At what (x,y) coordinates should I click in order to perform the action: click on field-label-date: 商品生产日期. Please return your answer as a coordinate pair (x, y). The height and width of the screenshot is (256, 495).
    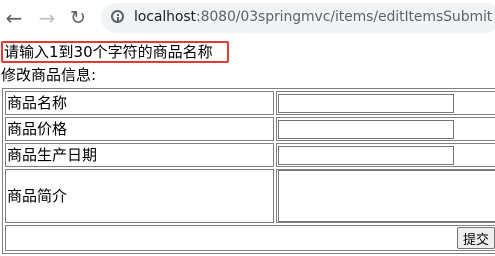
    Looking at the image, I should click on (139, 155).